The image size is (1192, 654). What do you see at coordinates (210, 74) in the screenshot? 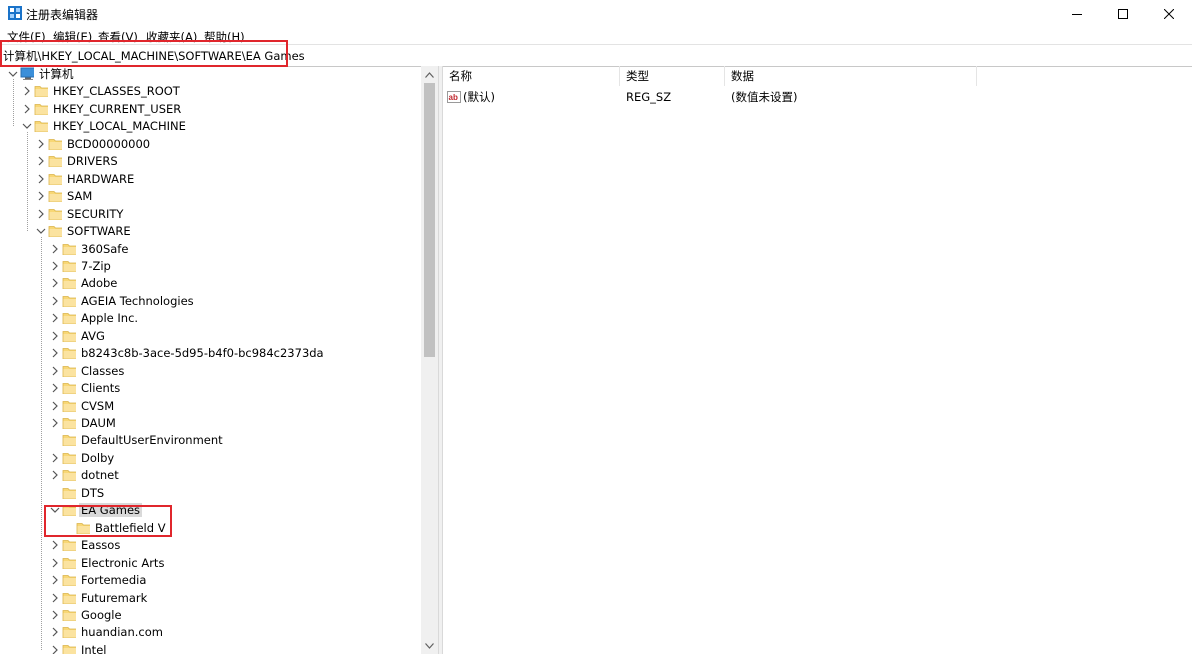
I see `tree-node-computer: 计算机` at bounding box center [210, 74].